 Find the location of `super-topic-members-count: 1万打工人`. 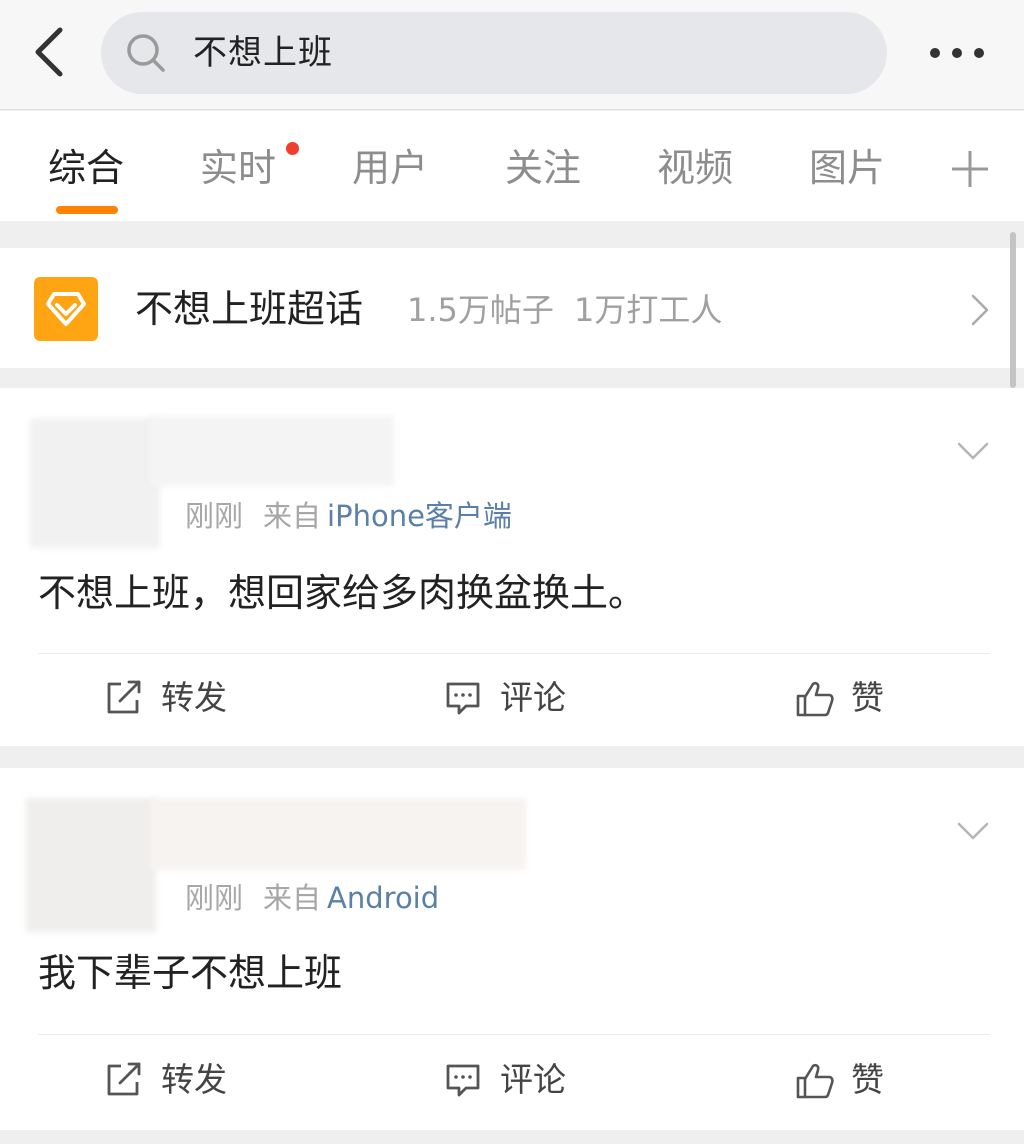

super-topic-members-count: 1万打工人 is located at coordinates (648, 310).